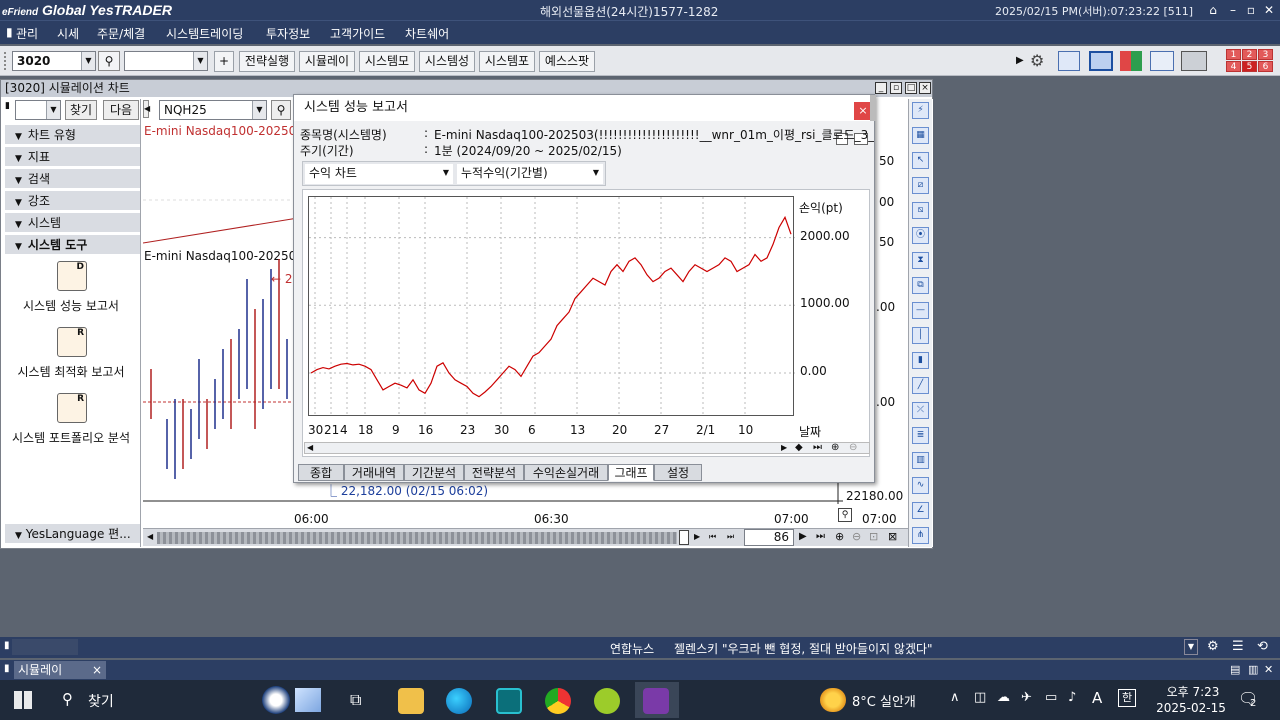 The image size is (1280, 720). What do you see at coordinates (411, 701) in the screenshot?
I see `file-explorer-icon` at bounding box center [411, 701].